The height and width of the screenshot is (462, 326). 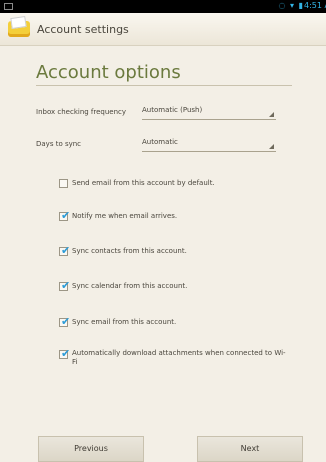 I want to click on inbox-frequency-value: Automatic (Push), so click(x=172, y=110).